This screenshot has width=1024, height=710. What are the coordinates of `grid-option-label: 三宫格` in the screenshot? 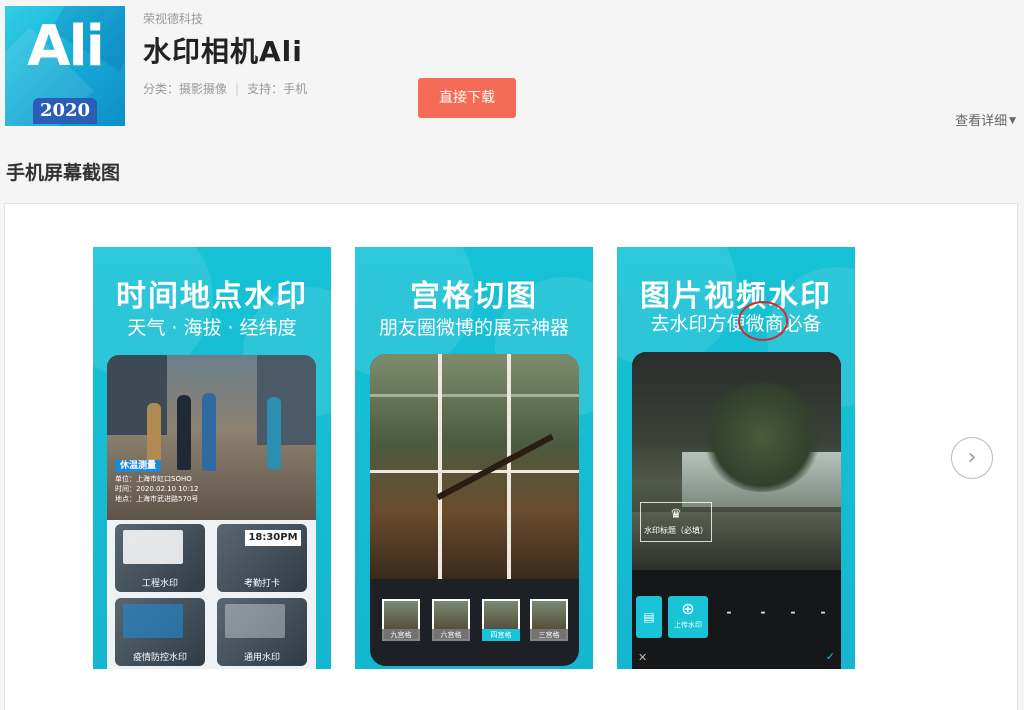 It's located at (549, 635).